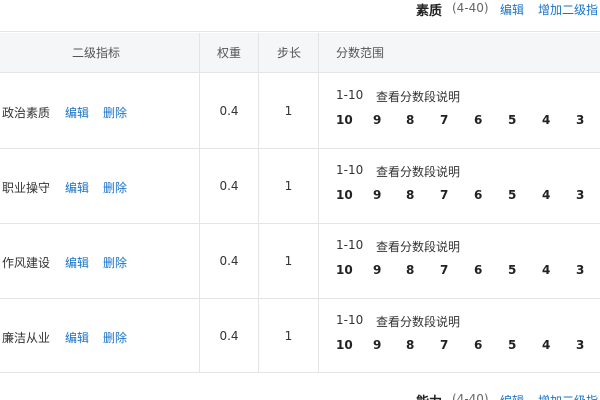  Describe the element at coordinates (289, 53) in the screenshot. I see `column-header-step: 步长` at that location.